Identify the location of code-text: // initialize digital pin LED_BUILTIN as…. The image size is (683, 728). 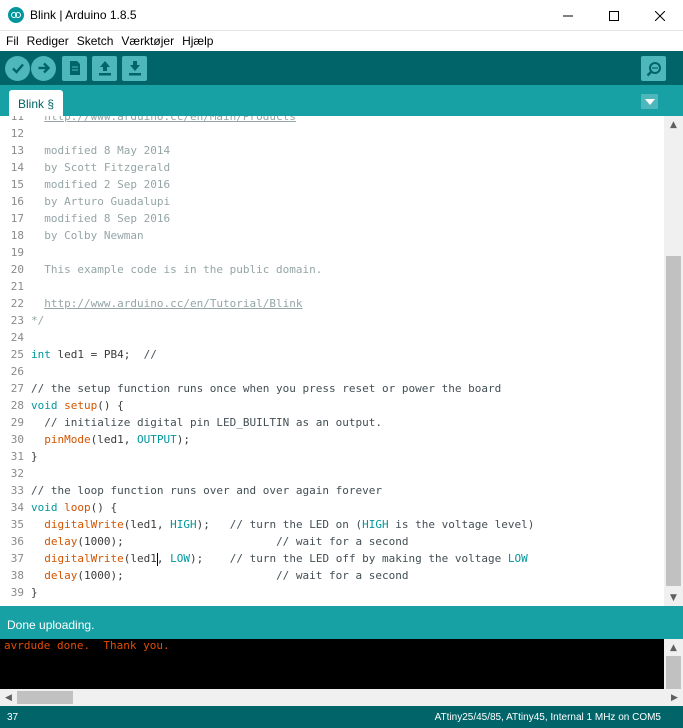
(206, 422).